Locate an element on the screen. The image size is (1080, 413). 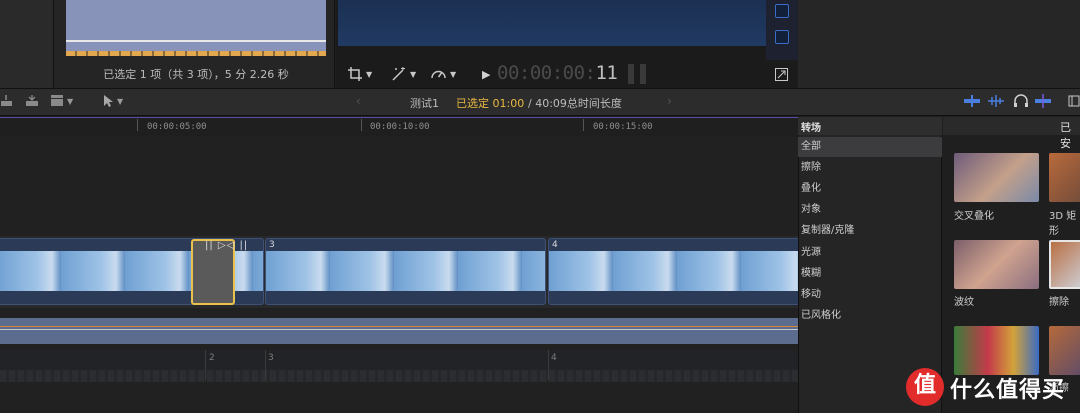
timecode-display: 00:00:00:11 is located at coordinates (557, 73).